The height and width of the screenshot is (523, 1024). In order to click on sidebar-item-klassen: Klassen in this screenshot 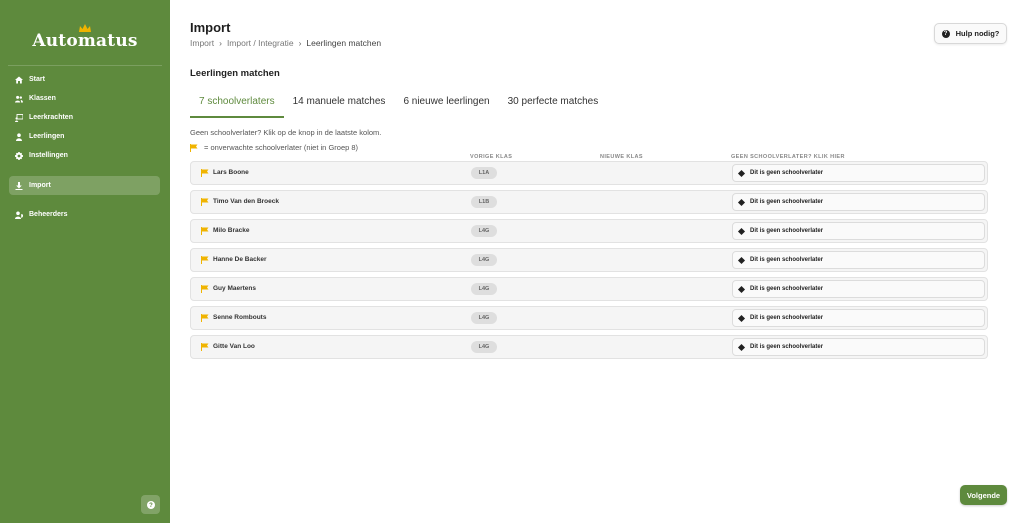, I will do `click(84, 98)`.